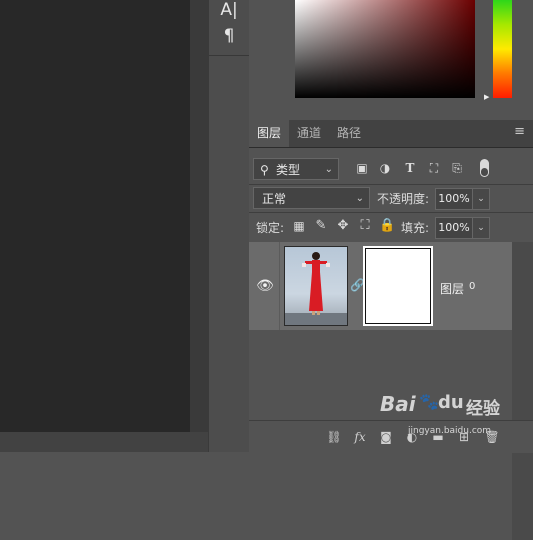  Describe the element at coordinates (522, 391) in the screenshot. I see `layers-scrollbar` at that location.